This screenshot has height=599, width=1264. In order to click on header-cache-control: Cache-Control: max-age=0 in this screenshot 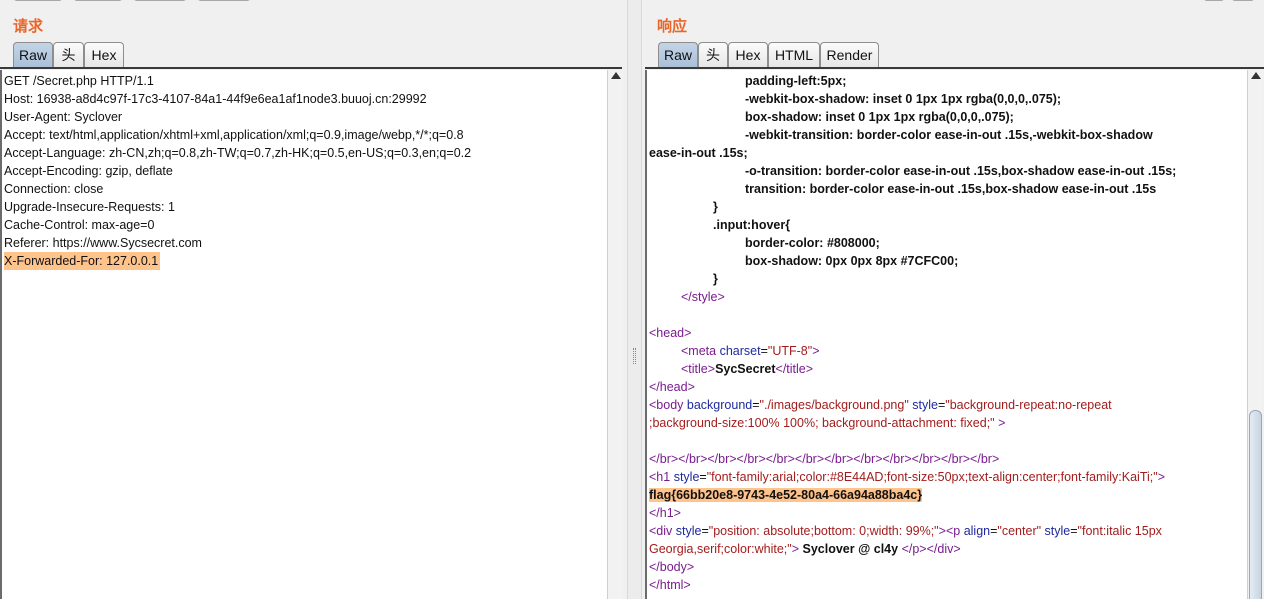, I will do `click(79, 225)`.